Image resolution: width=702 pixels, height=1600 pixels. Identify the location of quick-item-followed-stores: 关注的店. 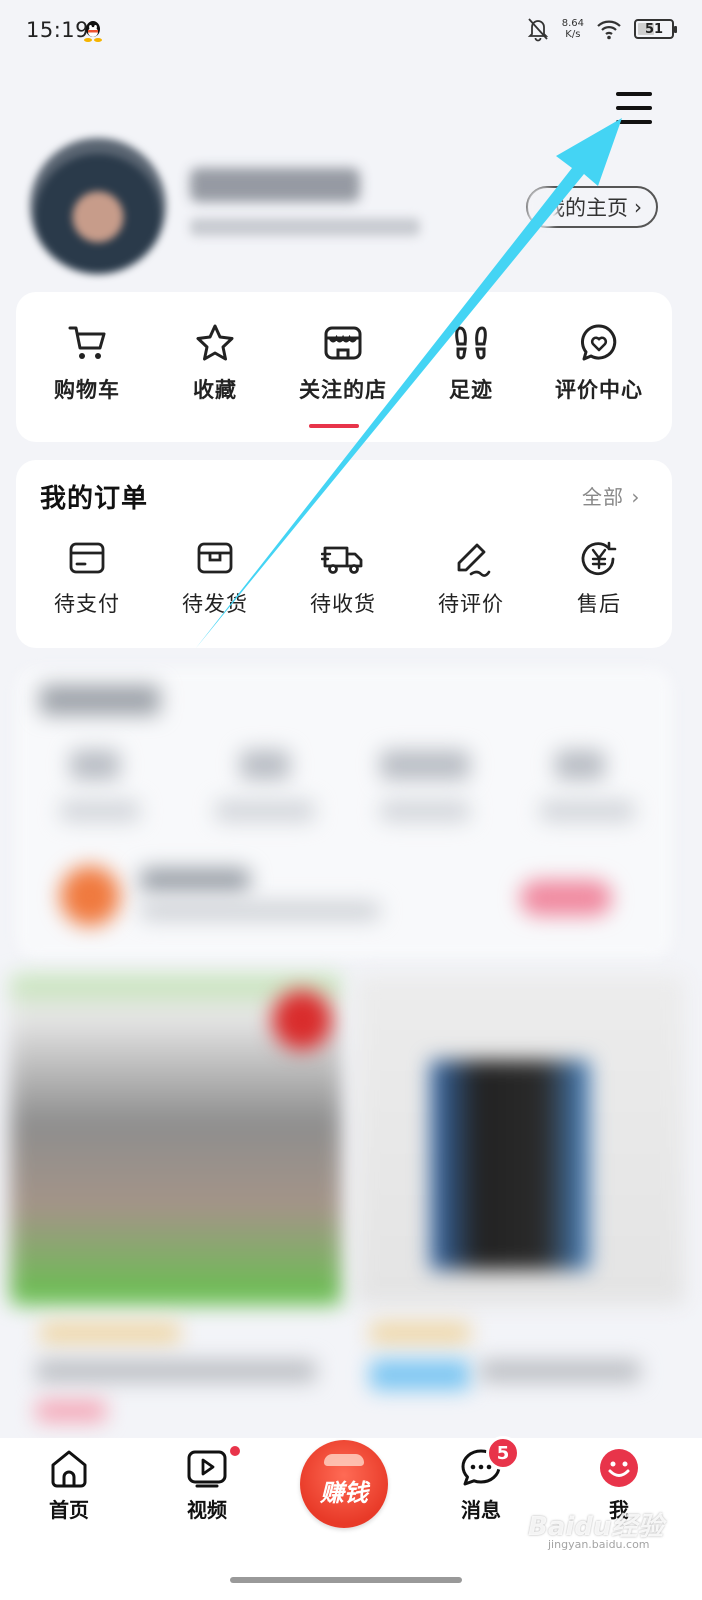
(343, 363).